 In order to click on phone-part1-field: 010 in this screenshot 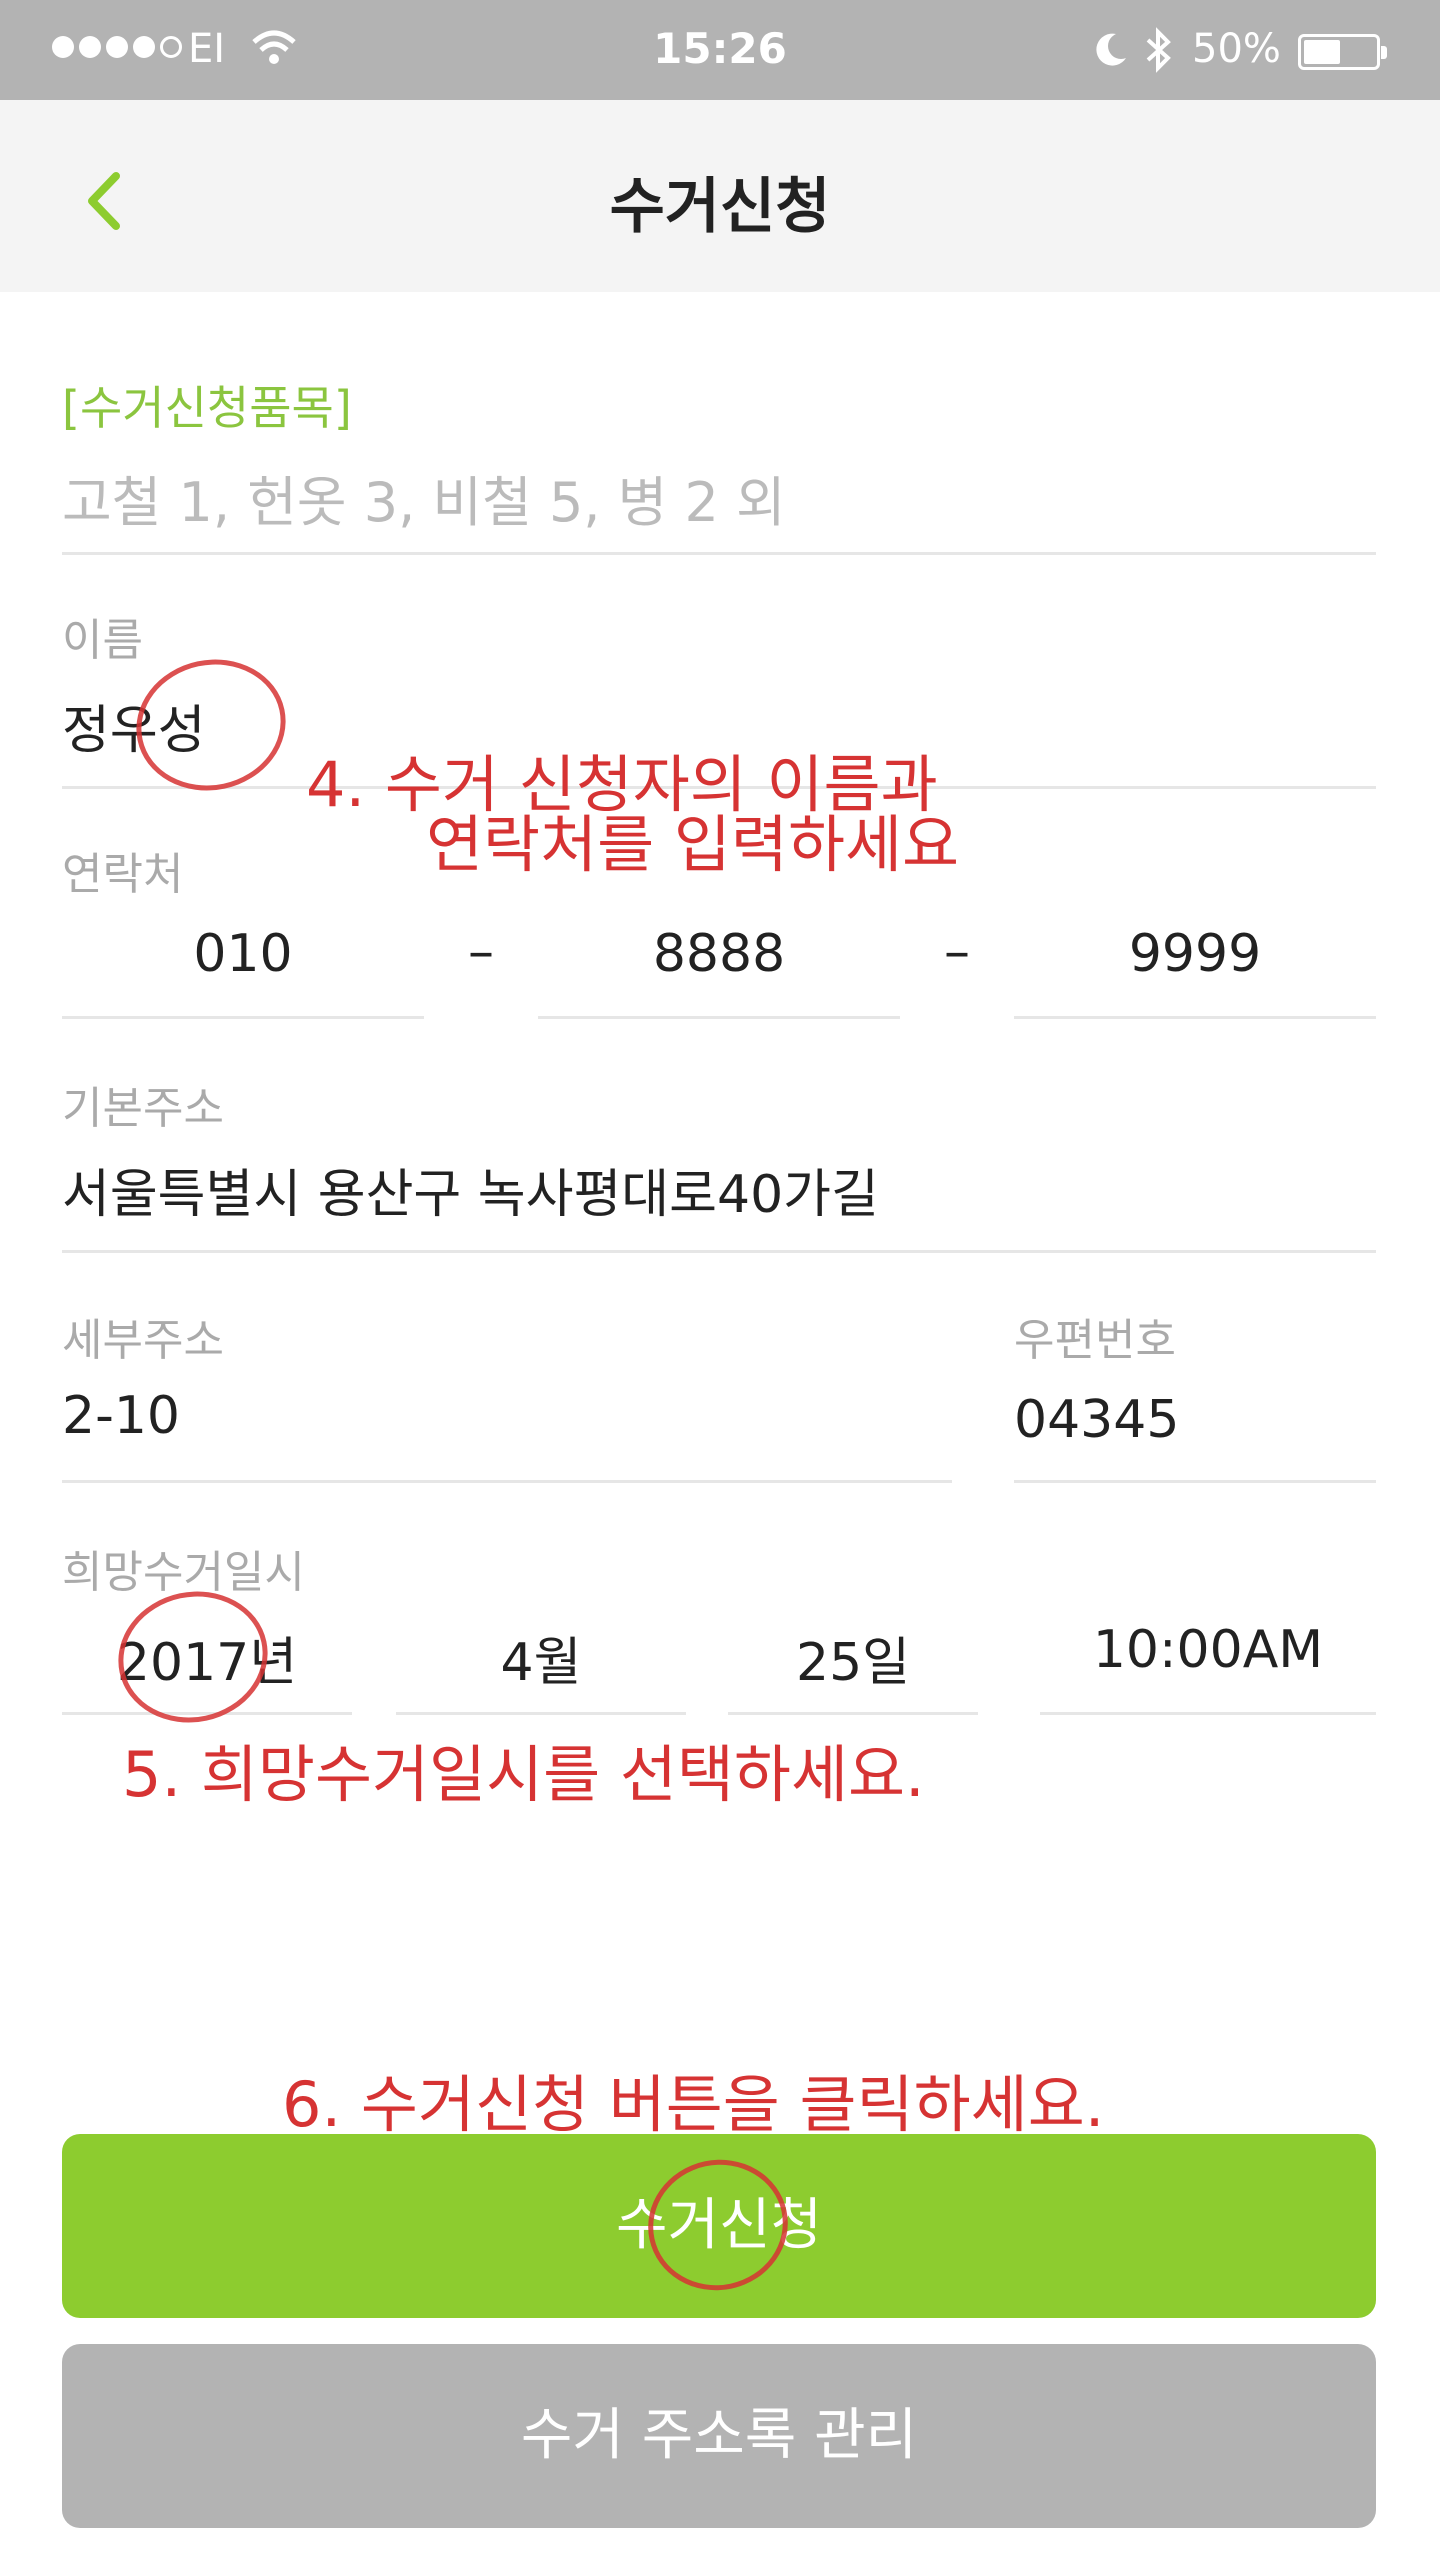, I will do `click(243, 954)`.